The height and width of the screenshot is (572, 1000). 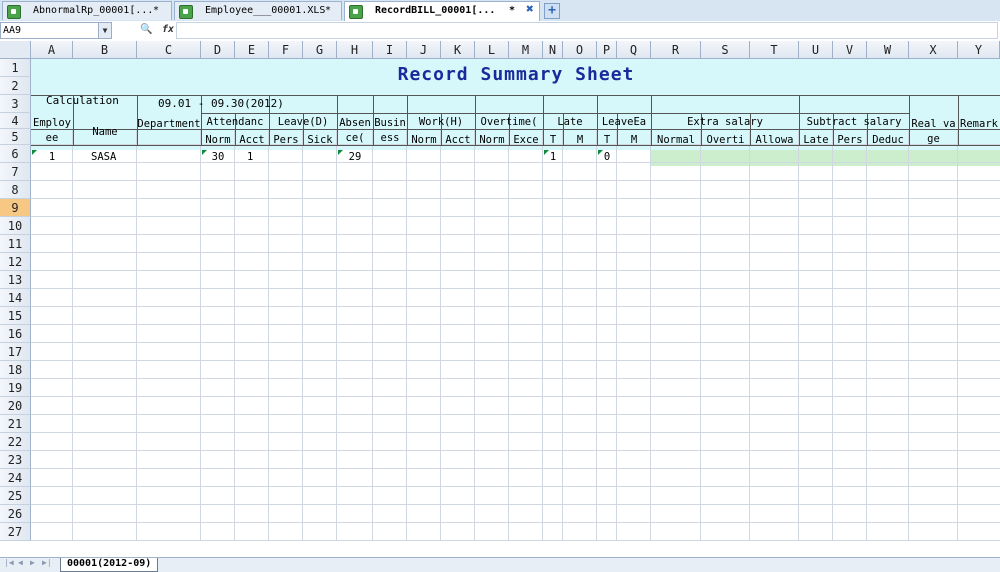 I want to click on sub-header: T, so click(x=607, y=140).